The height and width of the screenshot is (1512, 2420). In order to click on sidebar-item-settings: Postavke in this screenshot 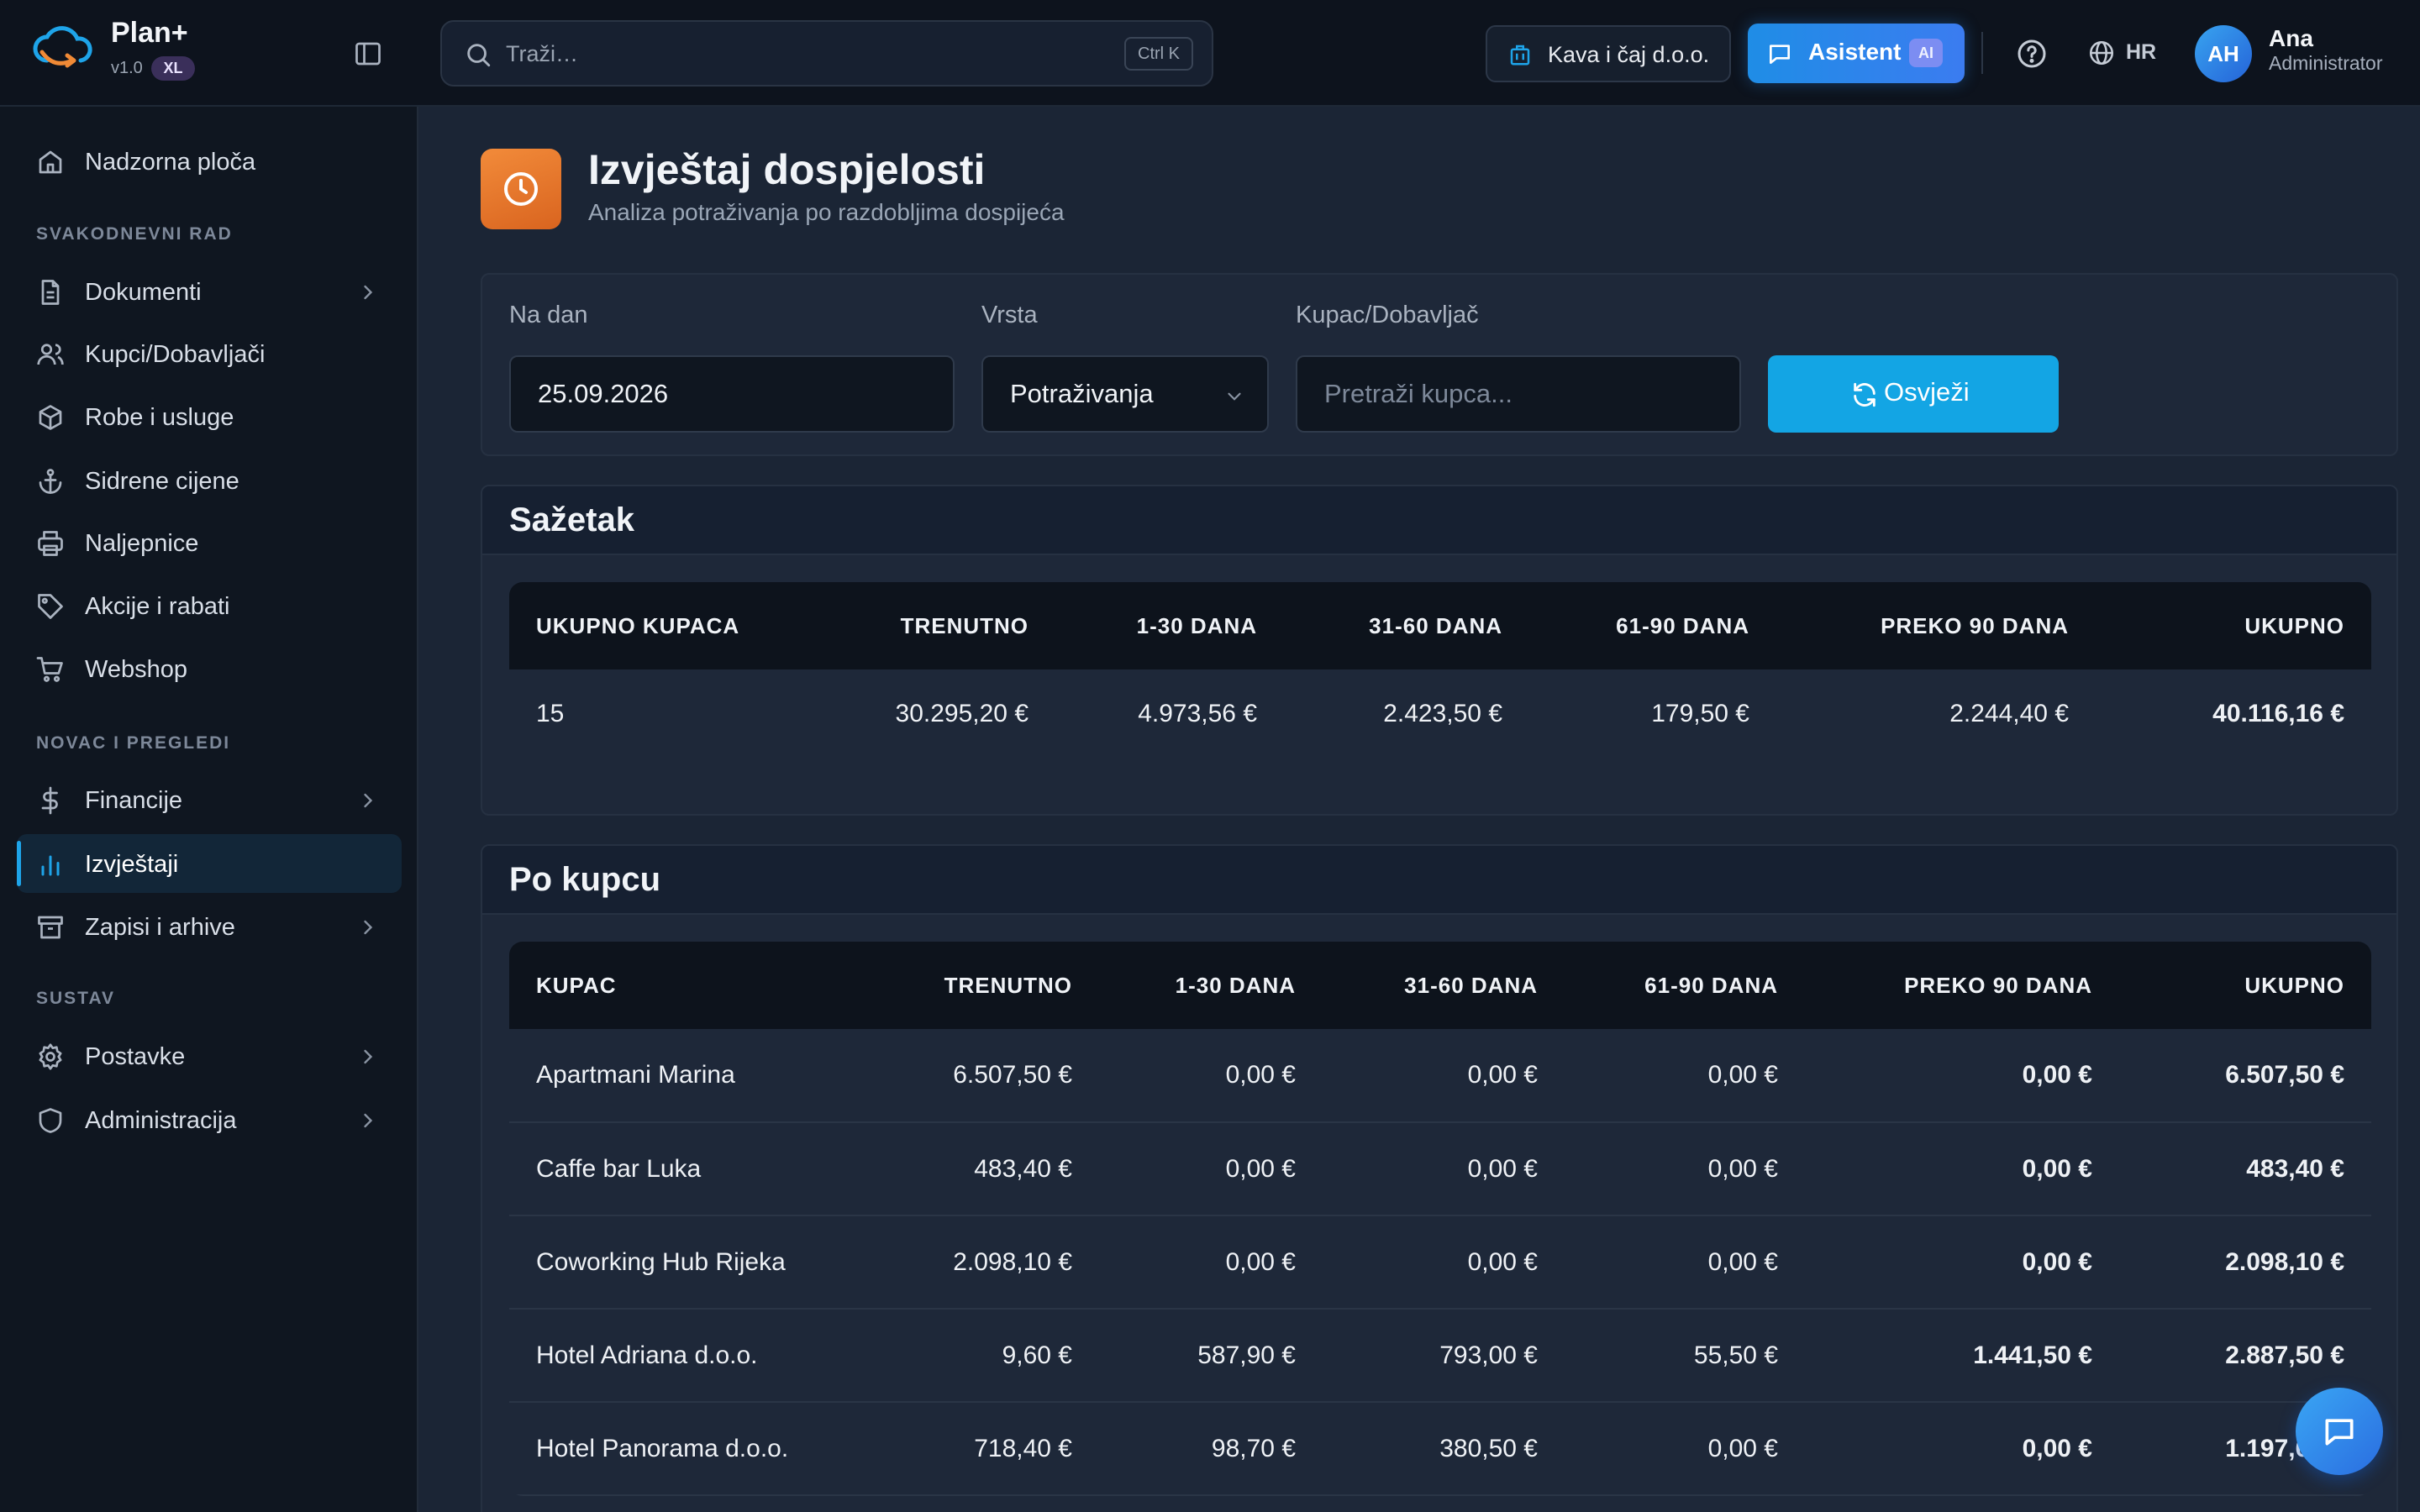, I will do `click(210, 1055)`.